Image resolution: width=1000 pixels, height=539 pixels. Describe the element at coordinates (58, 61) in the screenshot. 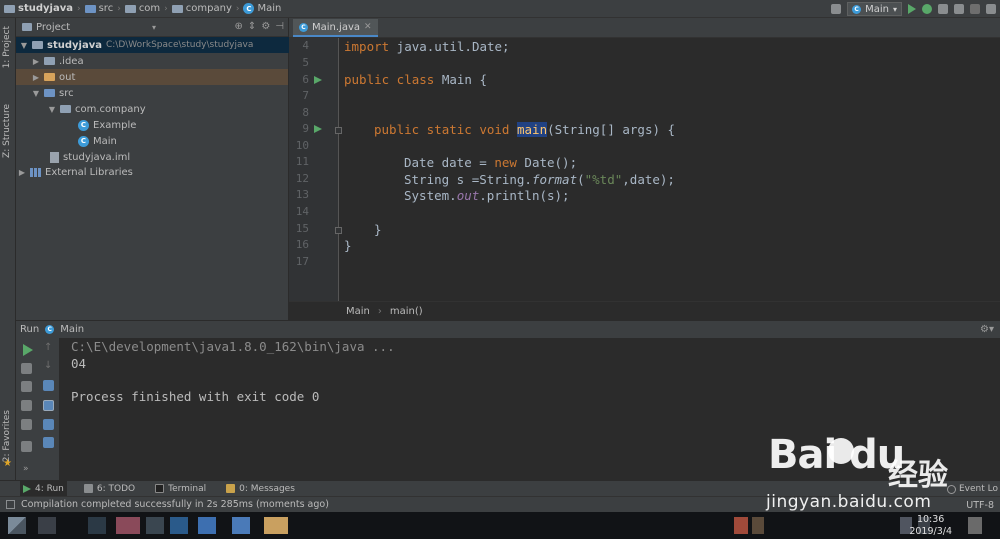

I see `tree-item-idea: ▶ .idea` at that location.